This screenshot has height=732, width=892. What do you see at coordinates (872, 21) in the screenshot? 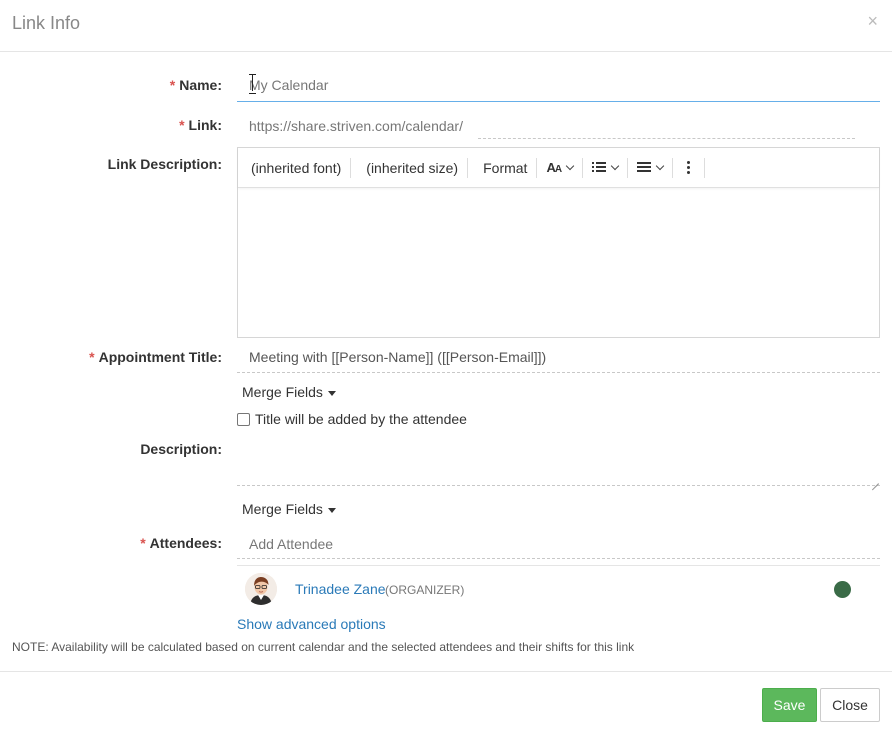
I see `close-icon: ×` at bounding box center [872, 21].